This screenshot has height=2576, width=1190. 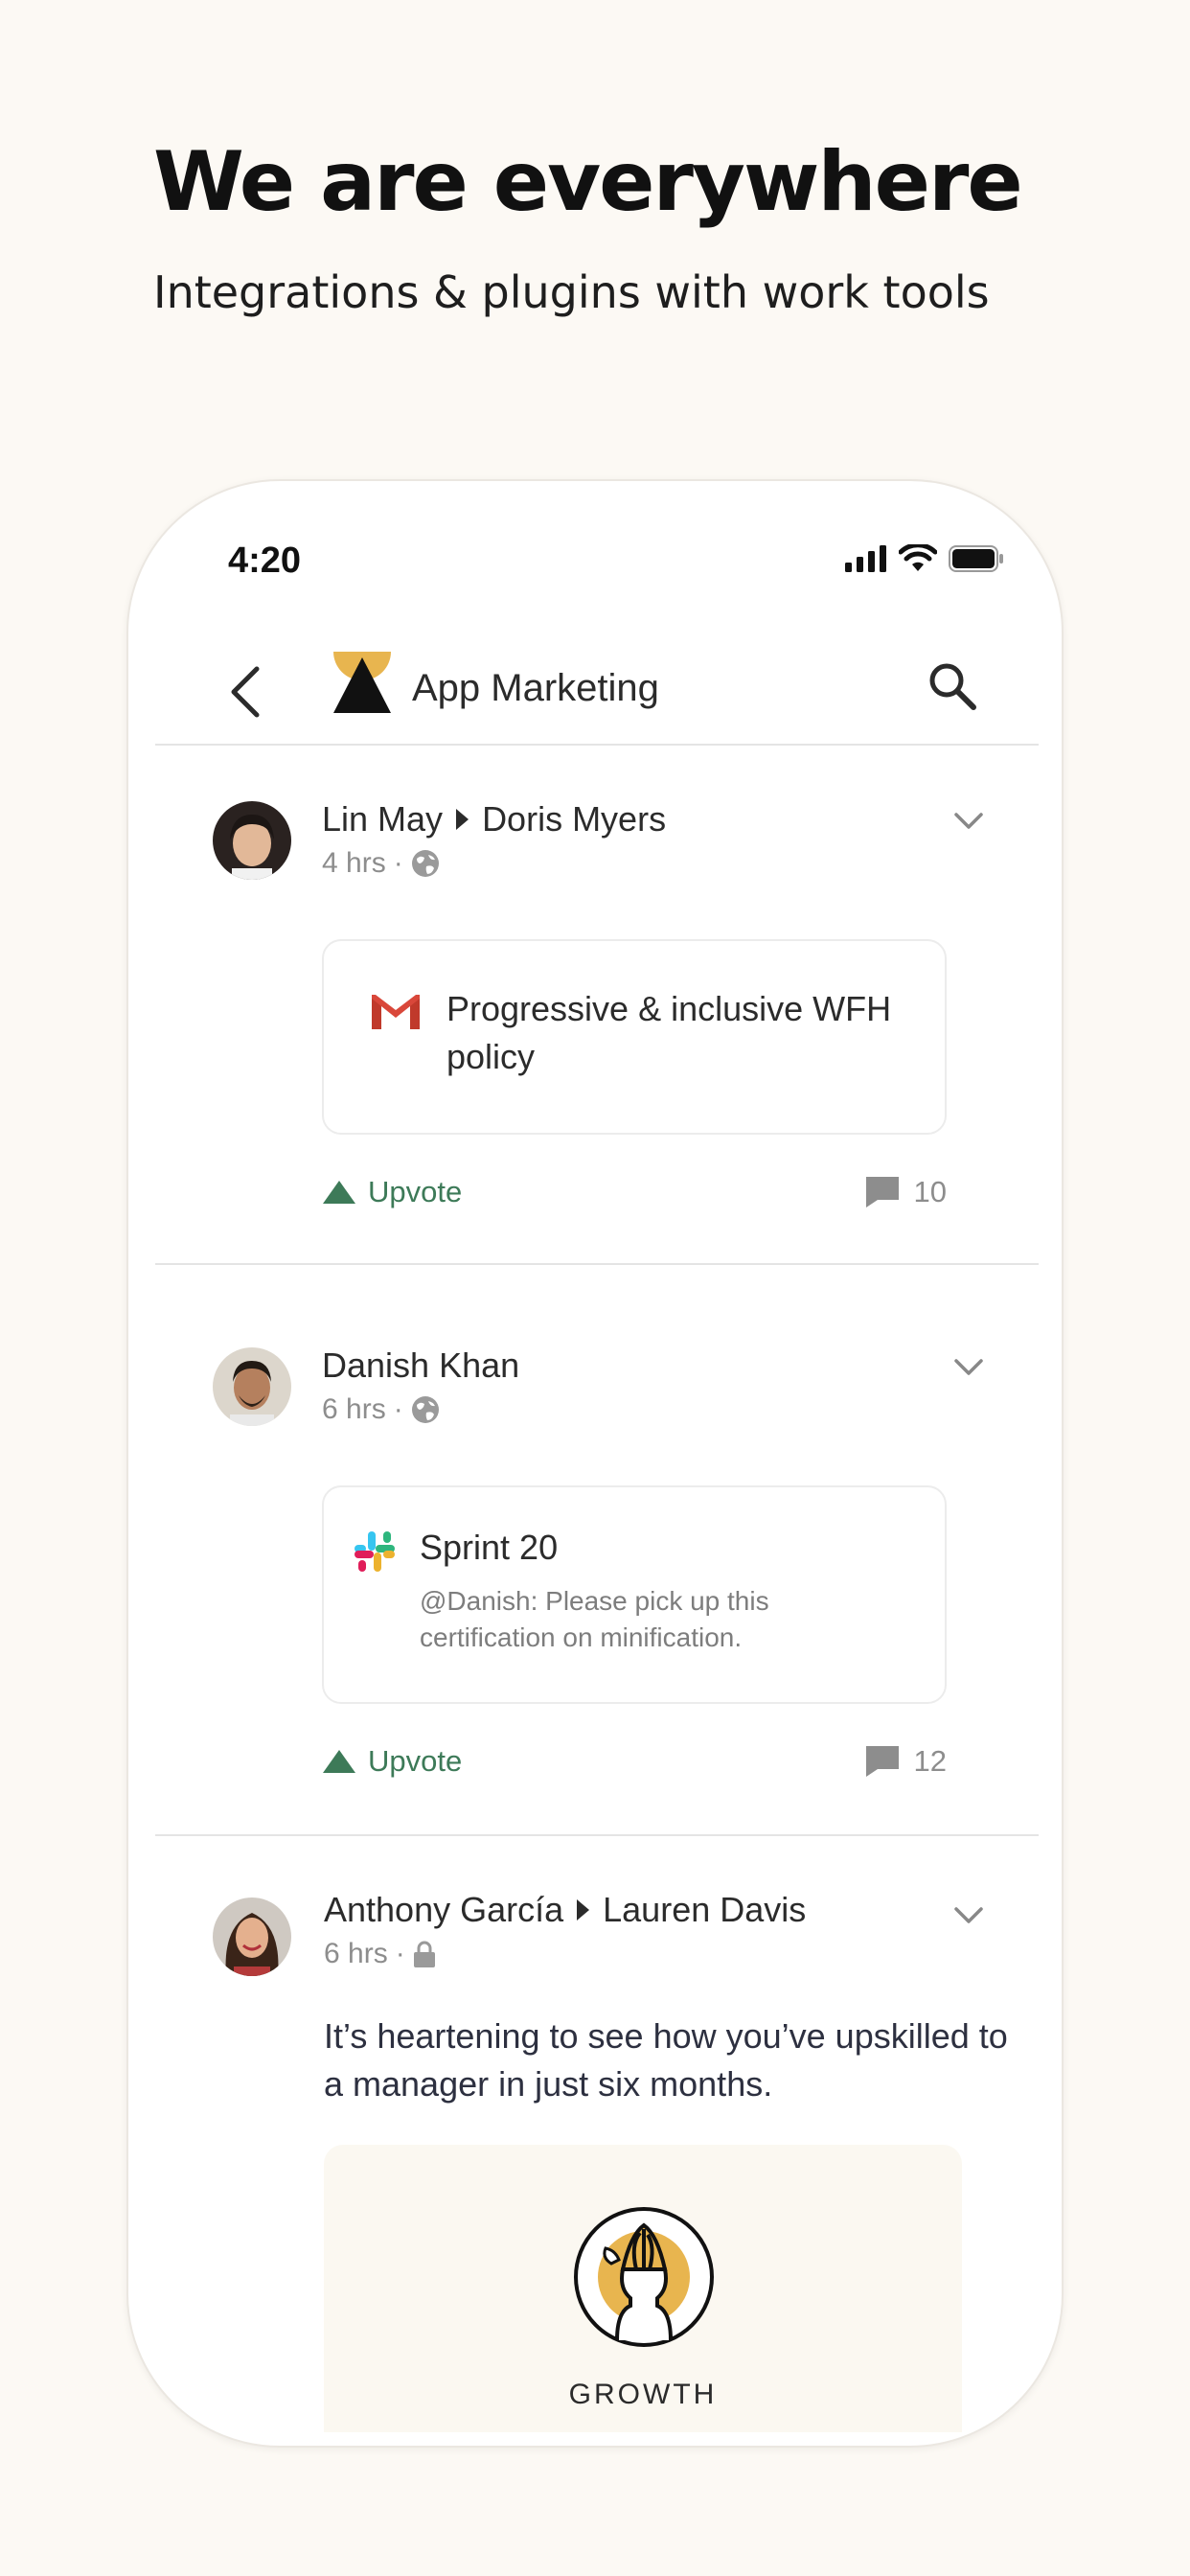 What do you see at coordinates (382, 819) in the screenshot?
I see `author-name: Lin May` at bounding box center [382, 819].